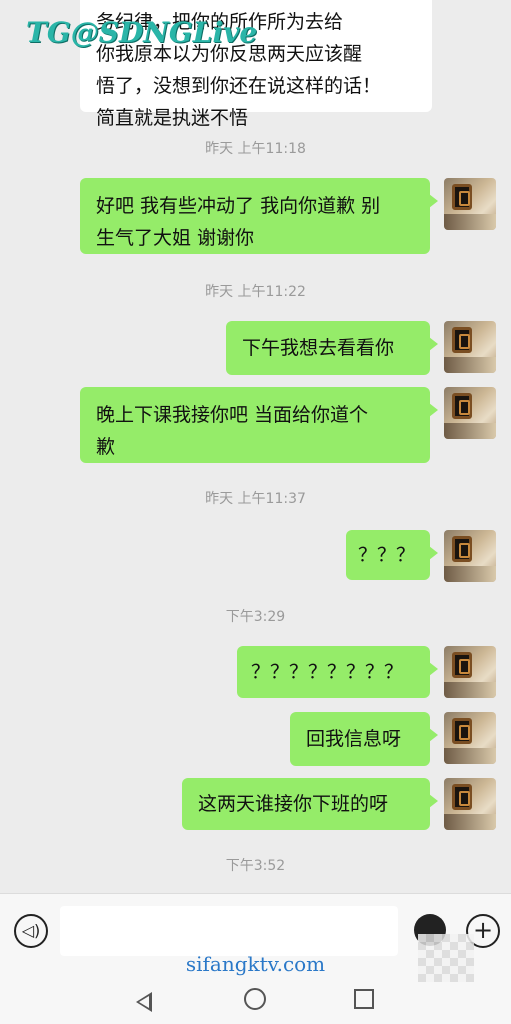 This screenshot has height=1024, width=511. I want to click on message-bubble-sent: ？？？, so click(392, 555).